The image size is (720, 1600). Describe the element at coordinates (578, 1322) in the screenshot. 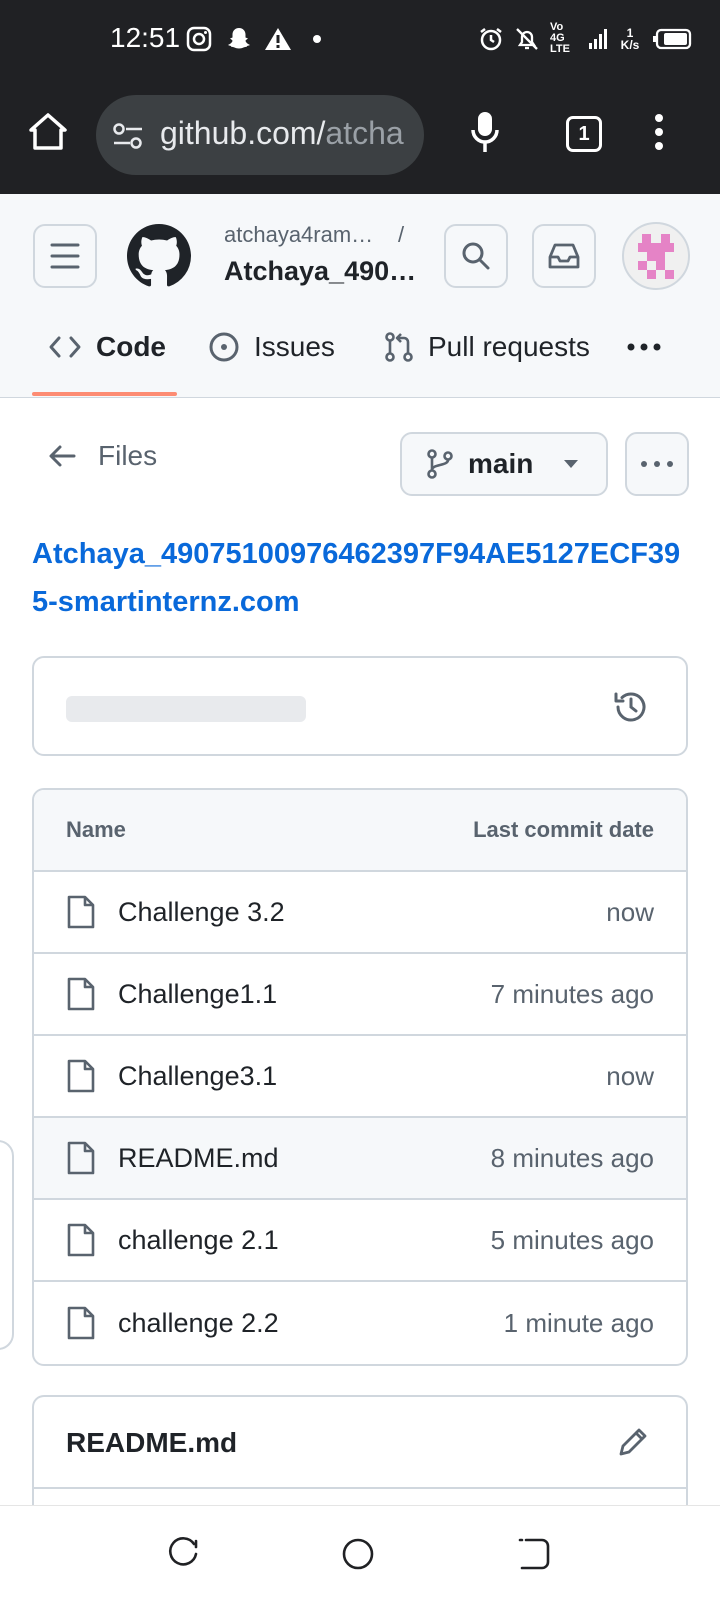

I see `commit-date: 1 minute ago` at that location.